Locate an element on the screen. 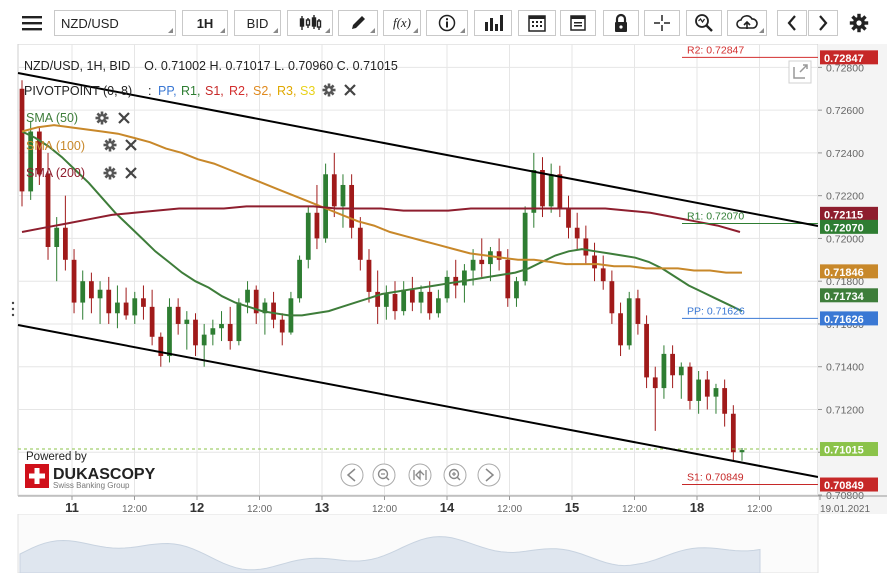  chevron-right-icon is located at coordinates (823, 23).